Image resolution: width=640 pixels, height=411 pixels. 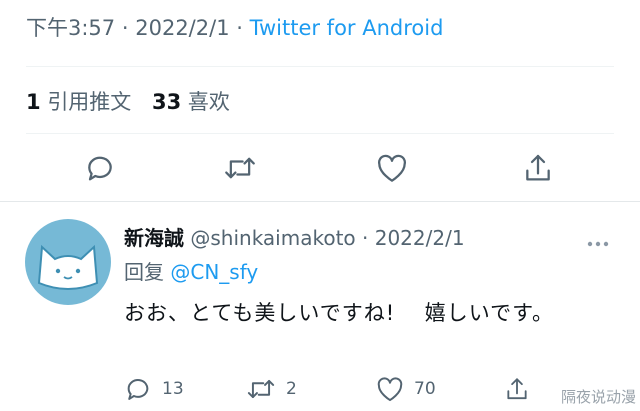 What do you see at coordinates (154, 238) in the screenshot?
I see `reply-display-name: 新海誠` at bounding box center [154, 238].